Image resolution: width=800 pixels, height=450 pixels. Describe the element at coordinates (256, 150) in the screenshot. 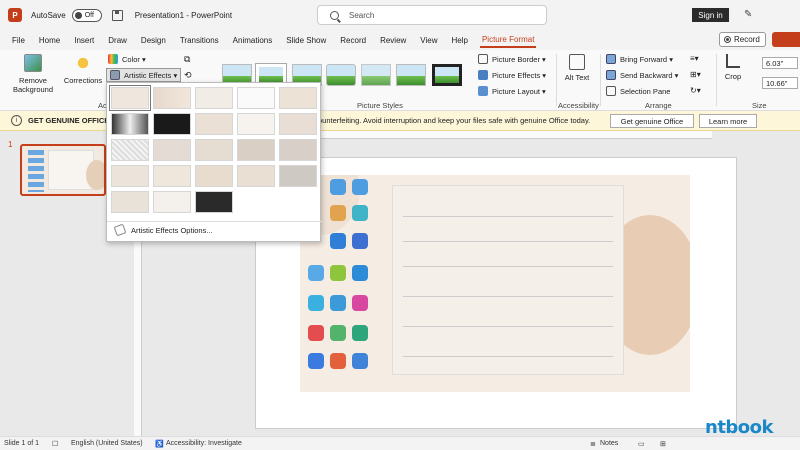

I see `effect-mosaic-bubbles` at that location.